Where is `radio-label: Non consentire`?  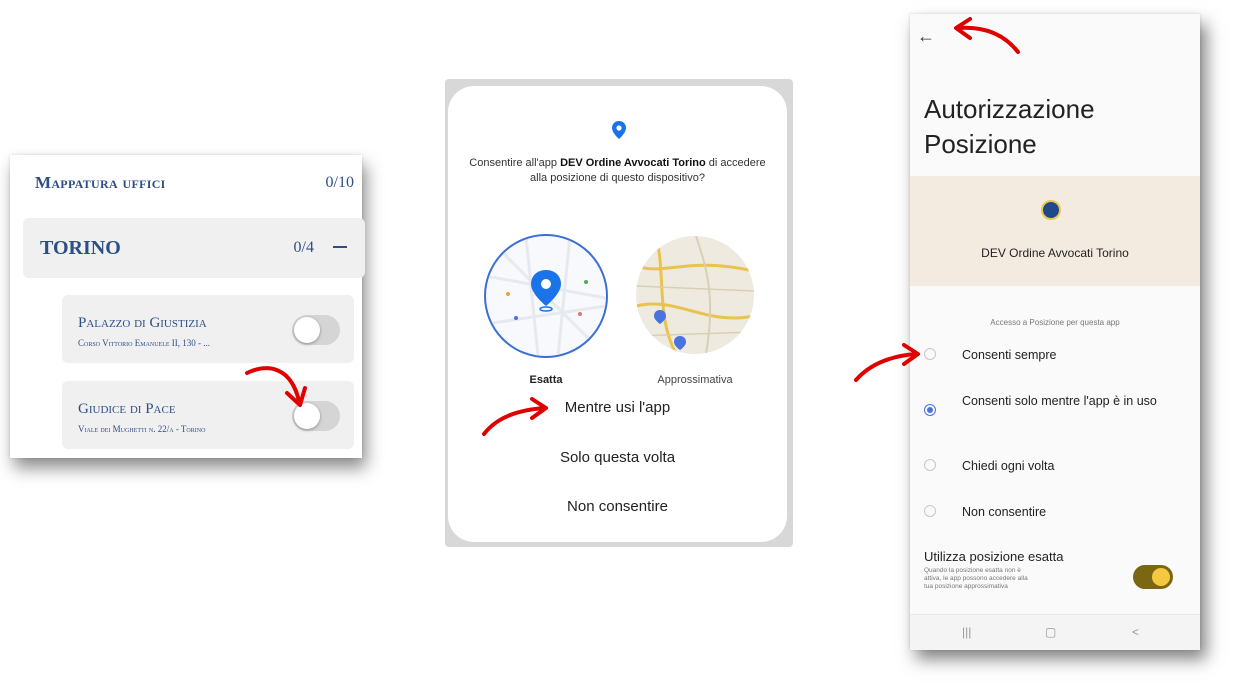 radio-label: Non consentire is located at coordinates (1004, 512).